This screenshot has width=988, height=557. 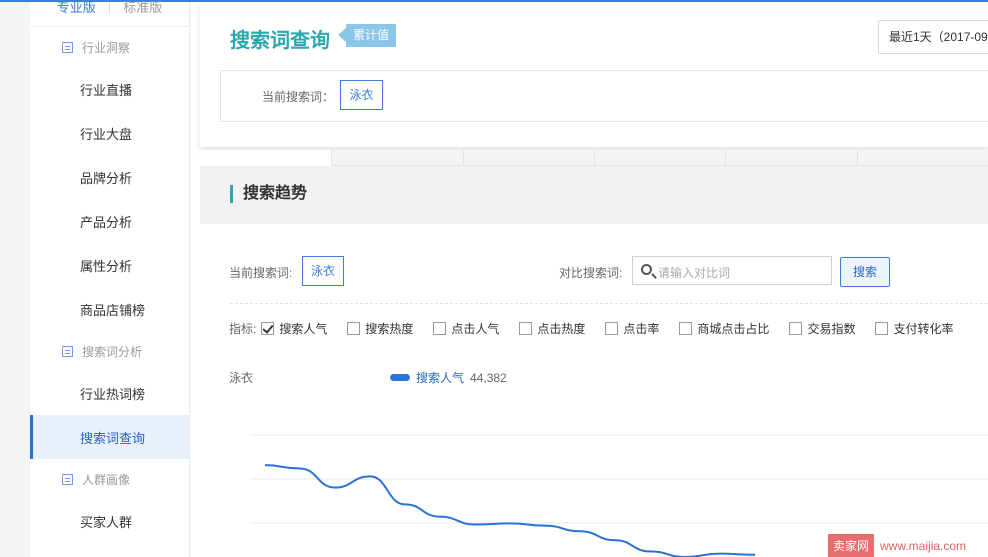 I want to click on legend-series-name: 搜索人气, so click(x=440, y=378).